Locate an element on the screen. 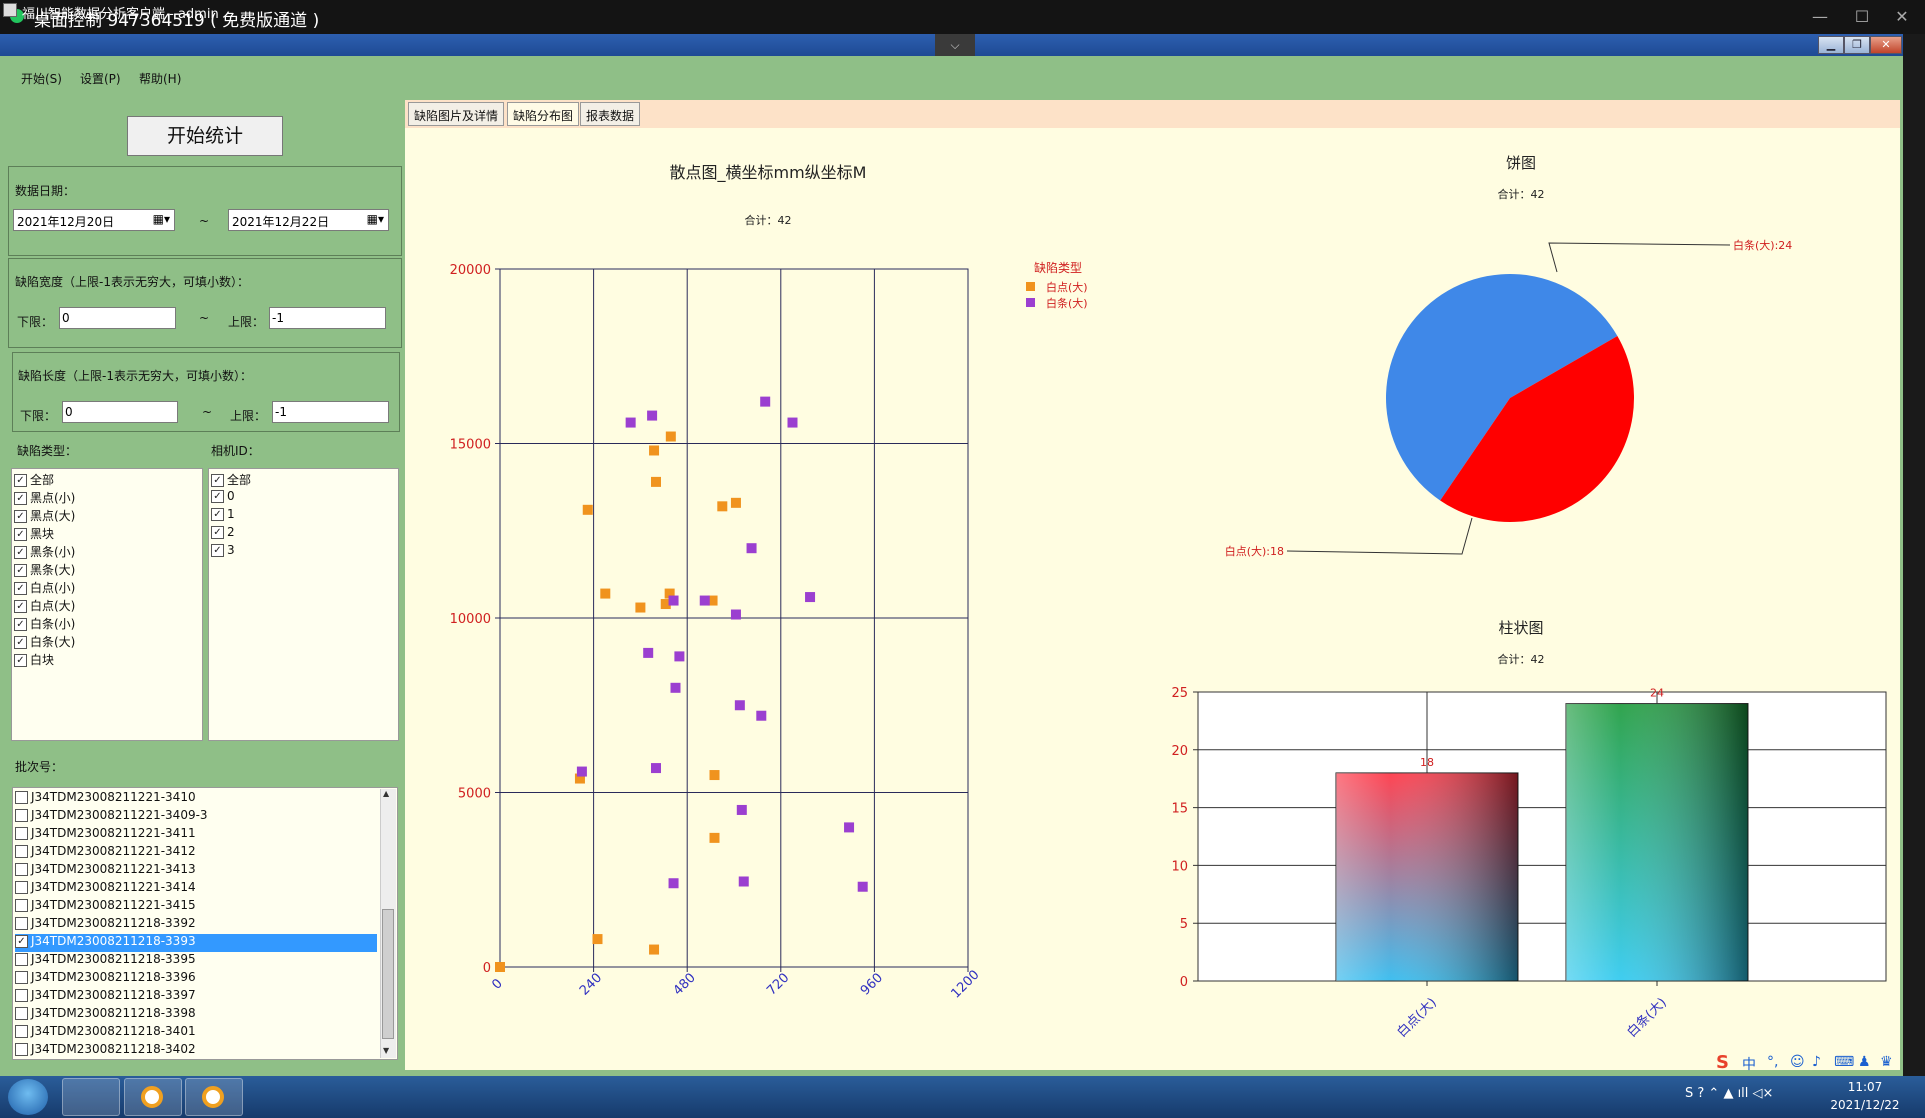 The height and width of the screenshot is (1118, 1925). bar-data-label: 18 is located at coordinates (1427, 762).